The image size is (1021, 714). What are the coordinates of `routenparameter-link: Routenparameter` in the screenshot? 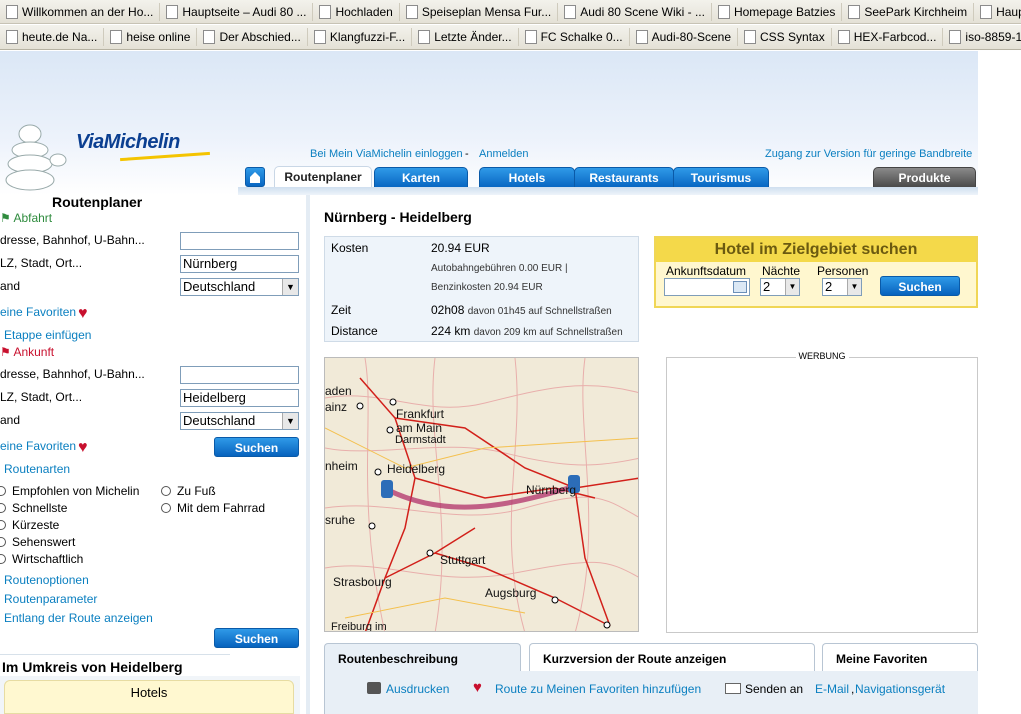 It's located at (50, 599).